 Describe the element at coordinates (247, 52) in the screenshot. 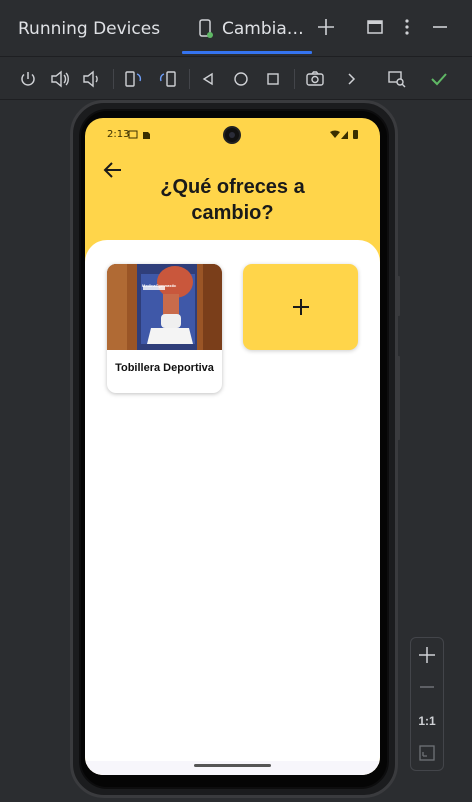

I see `tab-active-indicator` at that location.